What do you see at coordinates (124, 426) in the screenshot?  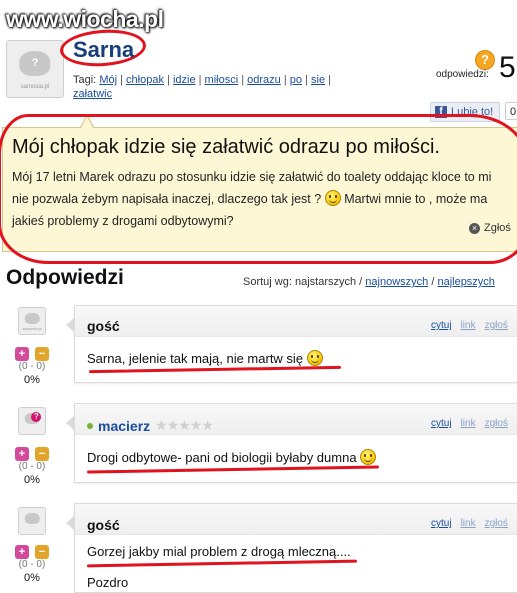 I see `answer-author: macierz` at bounding box center [124, 426].